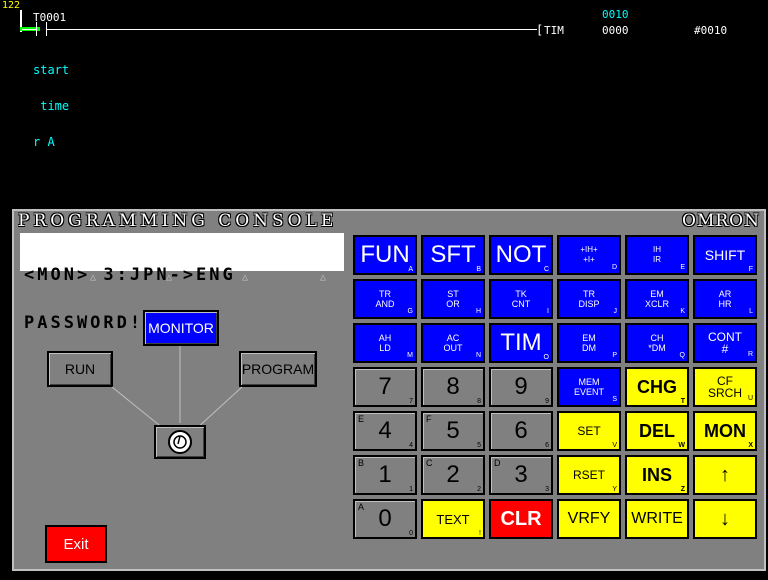  I want to click on instruction-open-bracket: [, so click(540, 30).